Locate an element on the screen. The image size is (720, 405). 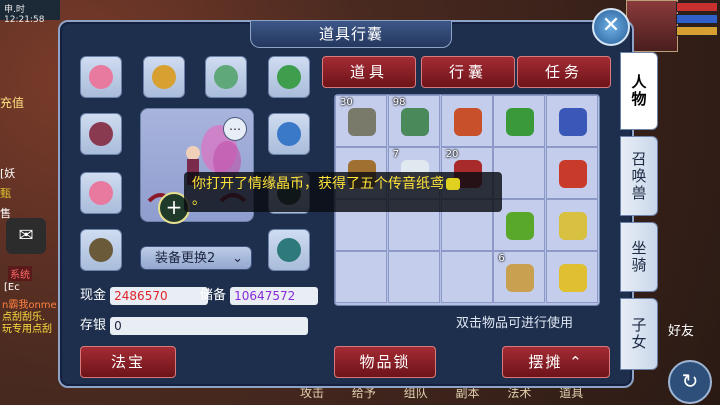
left-hud-column: 充值 [妖 甄 售 is located at coordinates (29, 142).